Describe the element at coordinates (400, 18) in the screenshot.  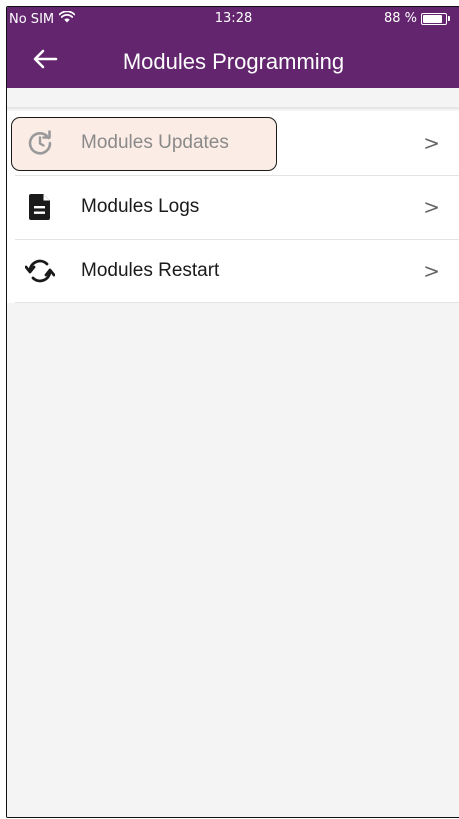
I see `battery-percent: 88 %` at that location.